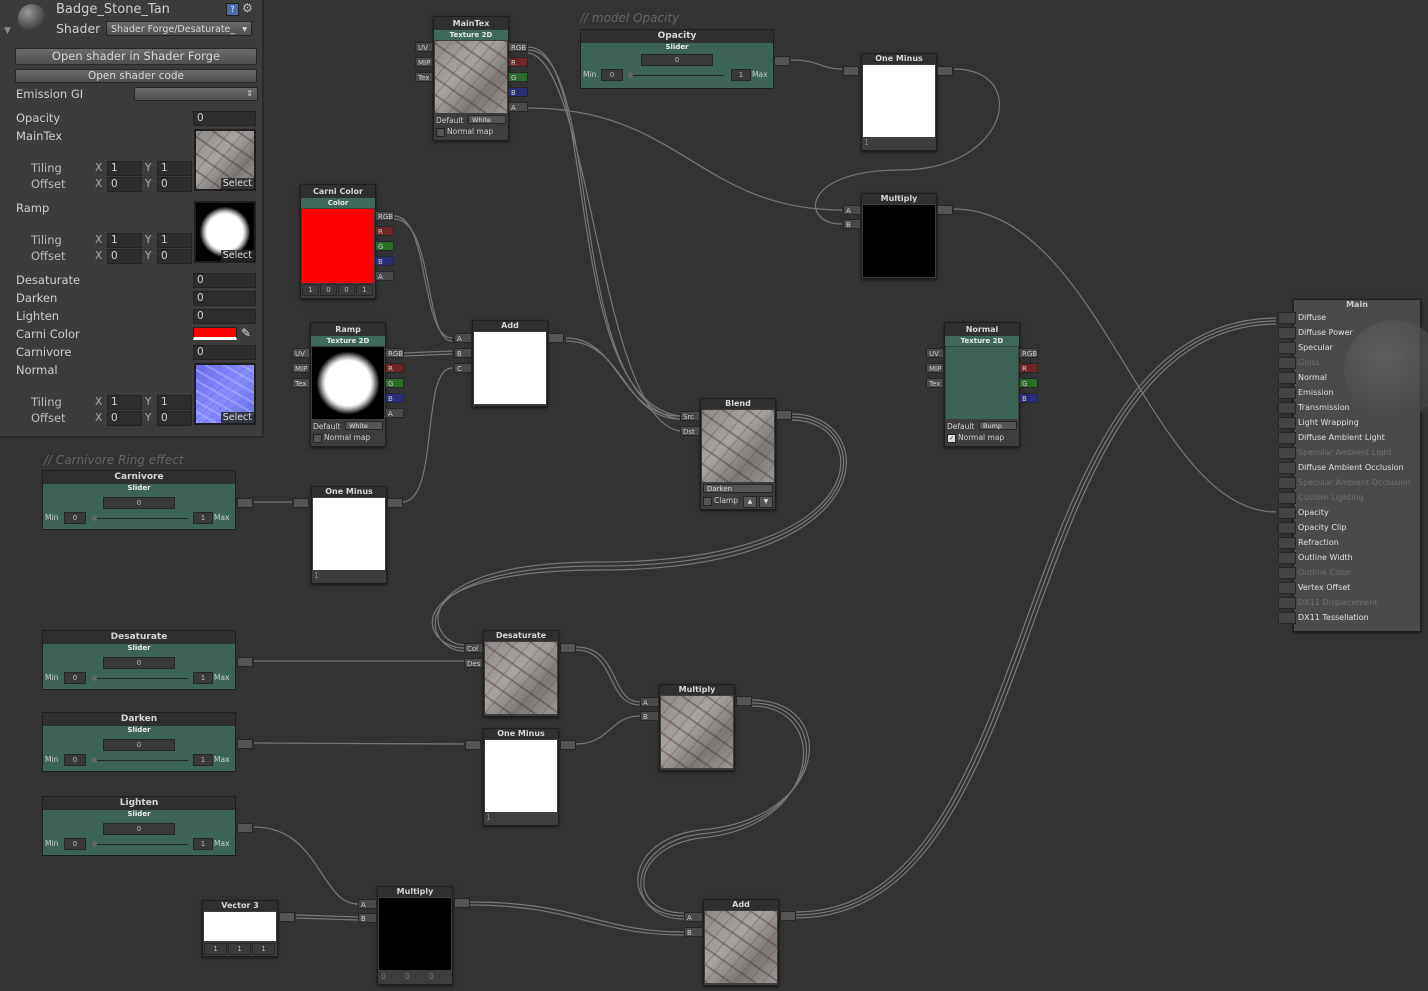 This screenshot has height=991, width=1428. Describe the element at coordinates (310, 290) in the screenshot. I see `color-r-value: 1` at that location.